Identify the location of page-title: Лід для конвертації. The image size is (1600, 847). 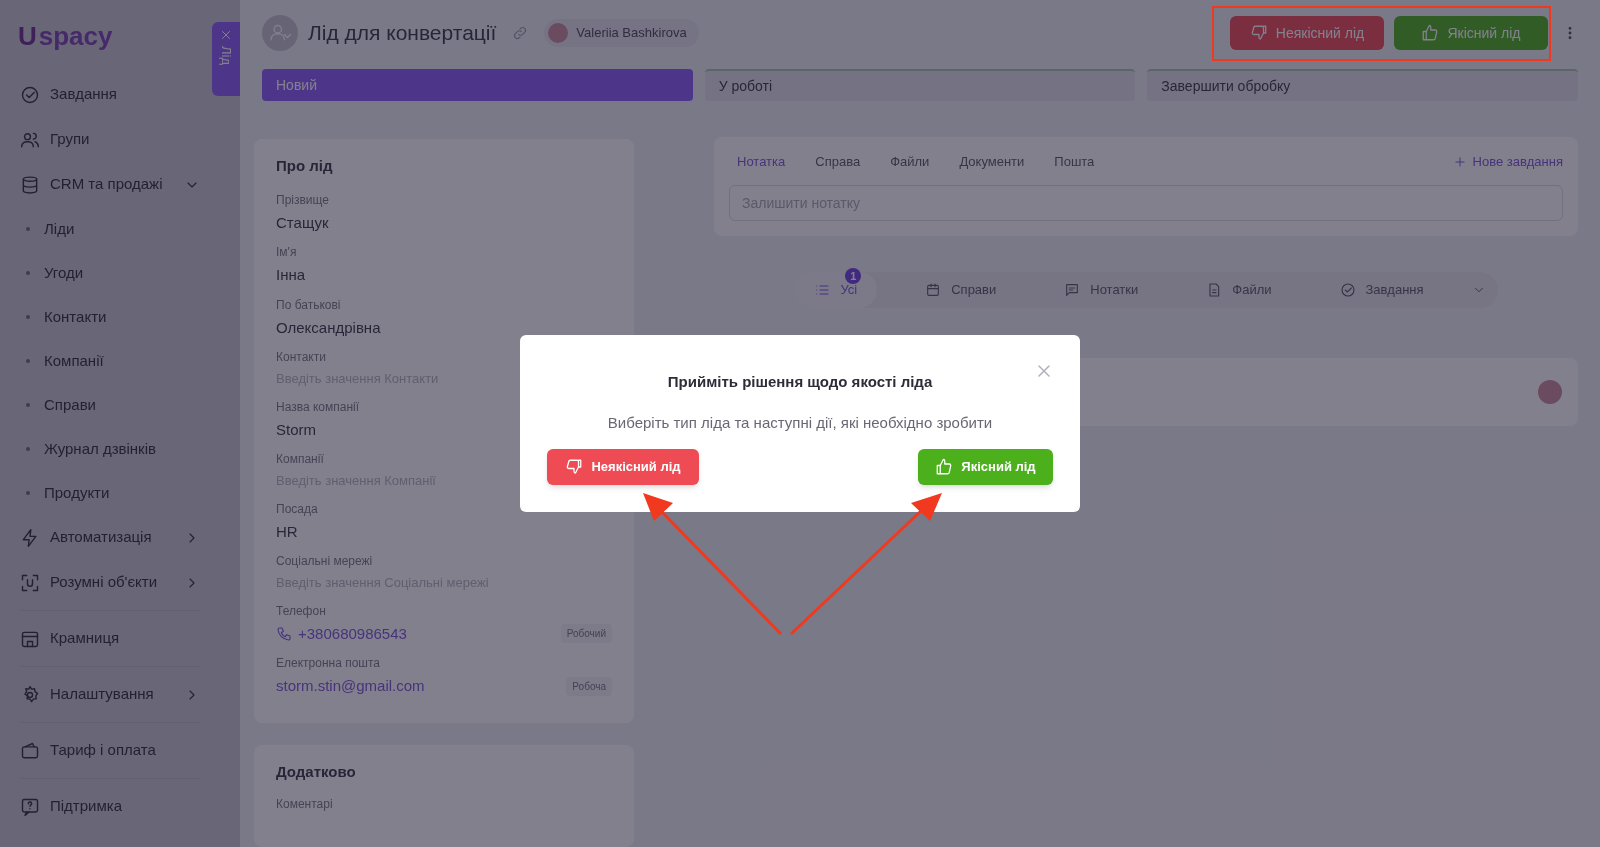
(402, 33).